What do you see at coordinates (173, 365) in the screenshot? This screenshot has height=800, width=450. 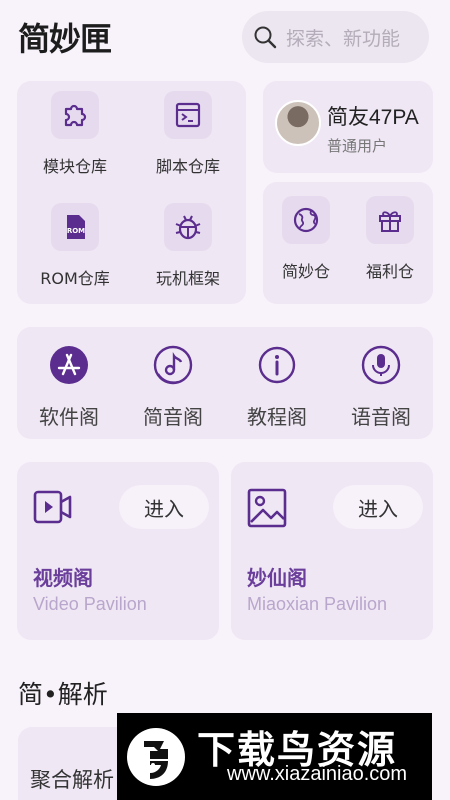 I see `music-icon` at bounding box center [173, 365].